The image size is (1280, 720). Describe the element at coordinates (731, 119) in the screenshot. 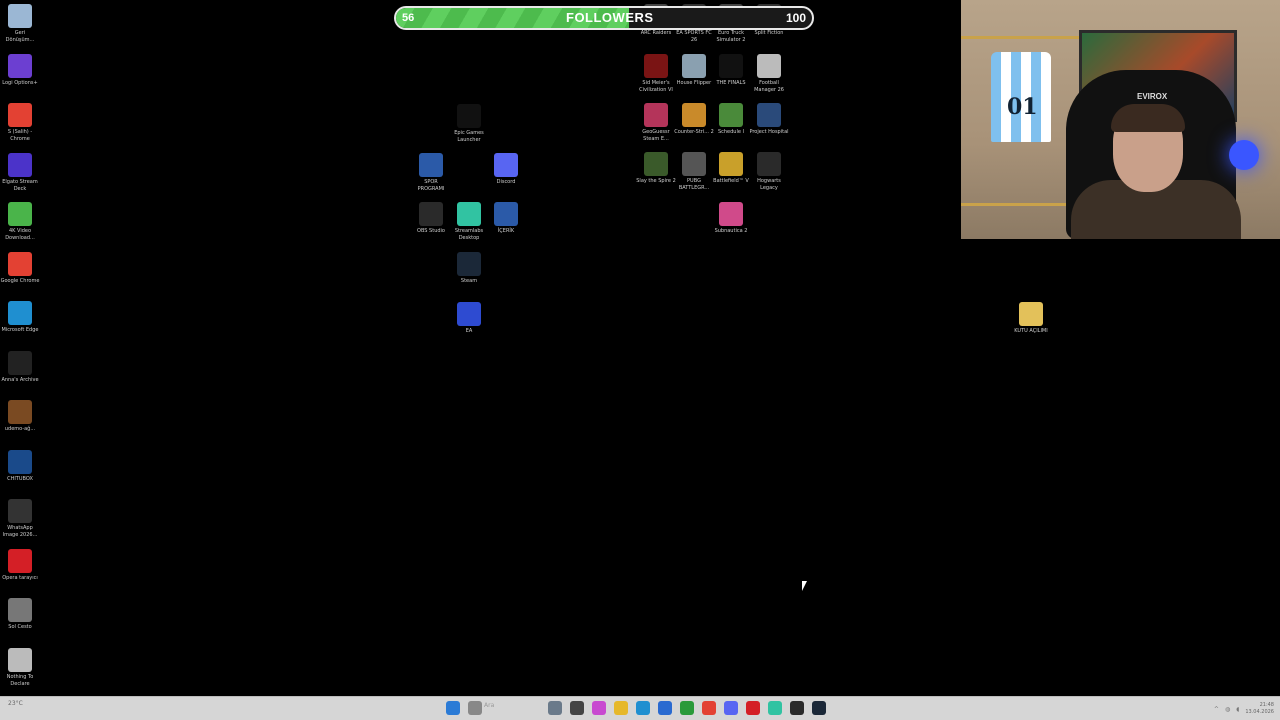

I see `desktop-shortcut: Schedule I` at that location.